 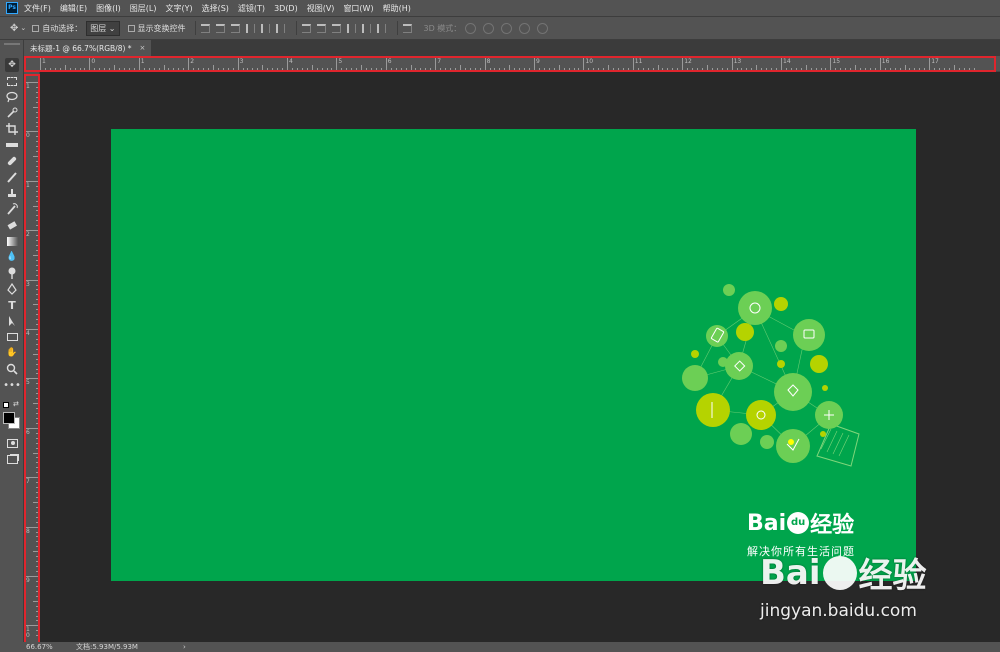 What do you see at coordinates (12, 97) in the screenshot?
I see `lasso-icon` at bounding box center [12, 97].